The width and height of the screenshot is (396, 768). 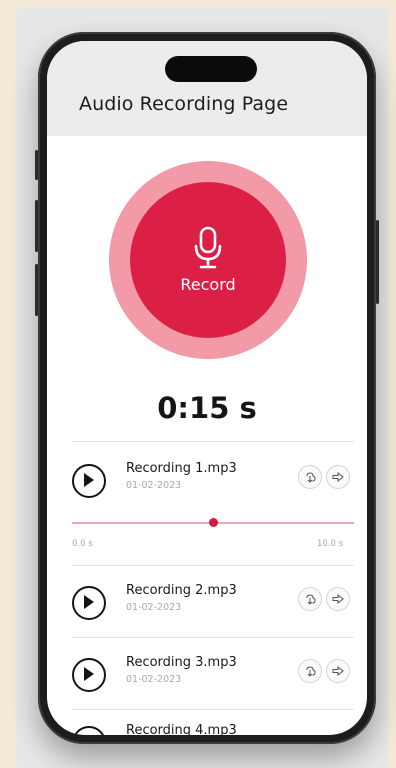 What do you see at coordinates (330, 544) in the screenshot?
I see `slider-end-label: 10.0 s` at bounding box center [330, 544].